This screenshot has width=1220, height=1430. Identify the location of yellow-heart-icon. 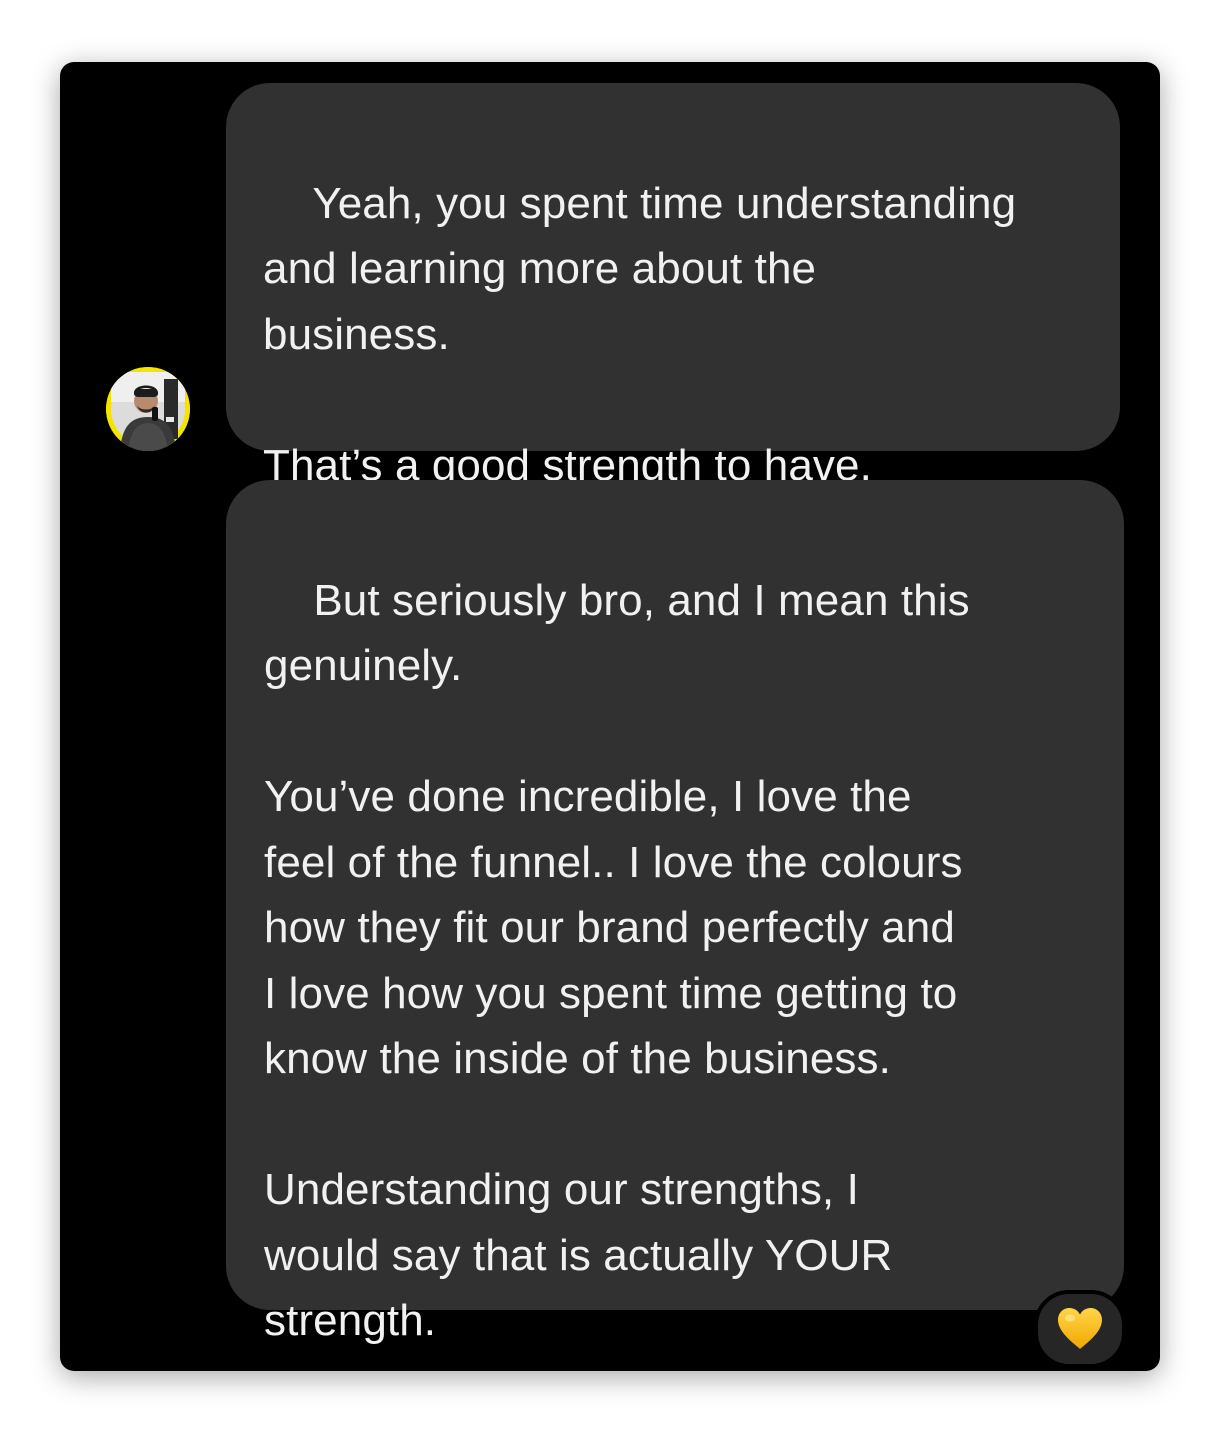
(1080, 1328).